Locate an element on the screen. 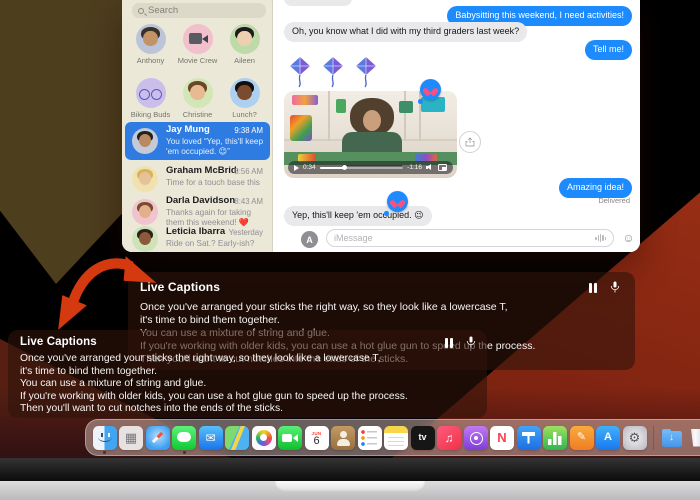 Image resolution: width=700 pixels, height=500 pixels. conversation-time: 8:56 AM is located at coordinates (248, 171).